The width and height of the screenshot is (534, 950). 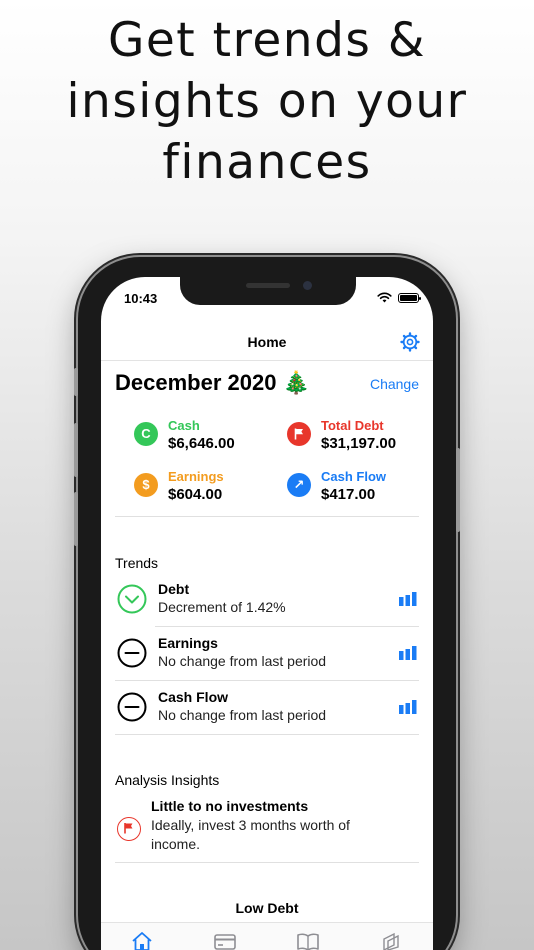 What do you see at coordinates (137, 563) in the screenshot?
I see `trends-title: Trends` at bounding box center [137, 563].